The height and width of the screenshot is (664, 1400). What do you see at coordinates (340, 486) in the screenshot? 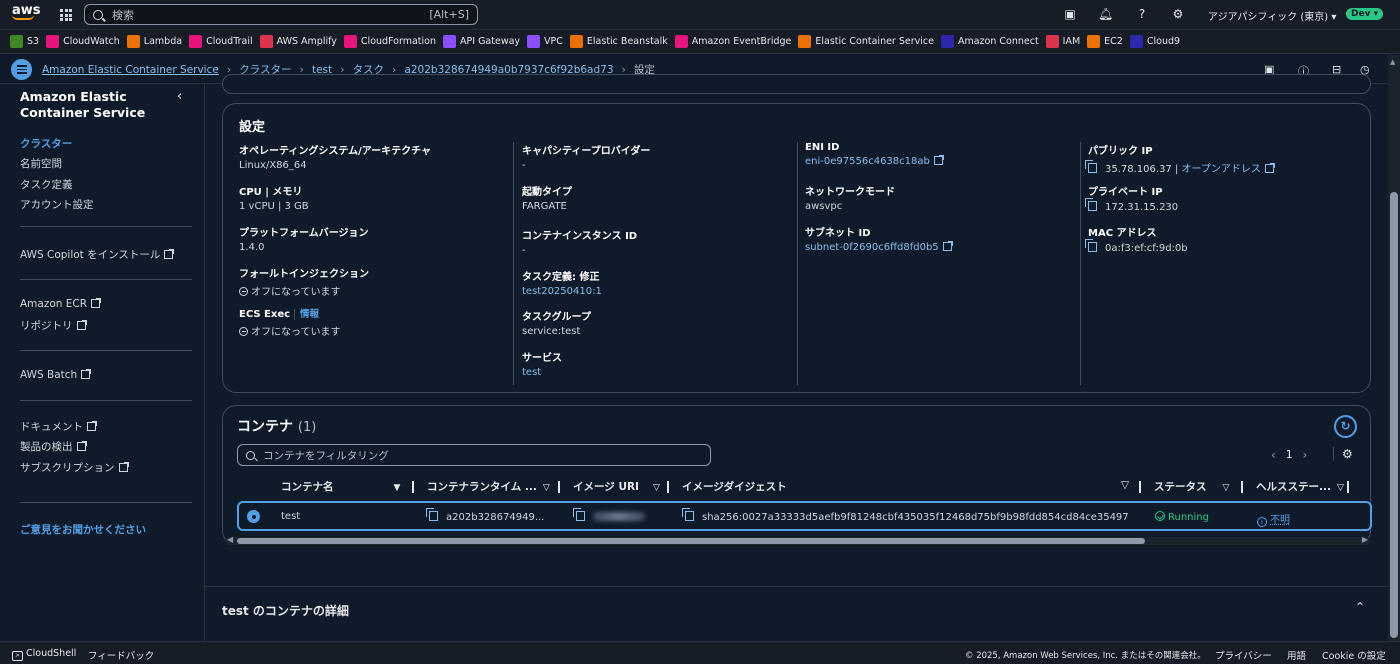
I see `column-header-name: コンテナ名 ▼` at bounding box center [340, 486].